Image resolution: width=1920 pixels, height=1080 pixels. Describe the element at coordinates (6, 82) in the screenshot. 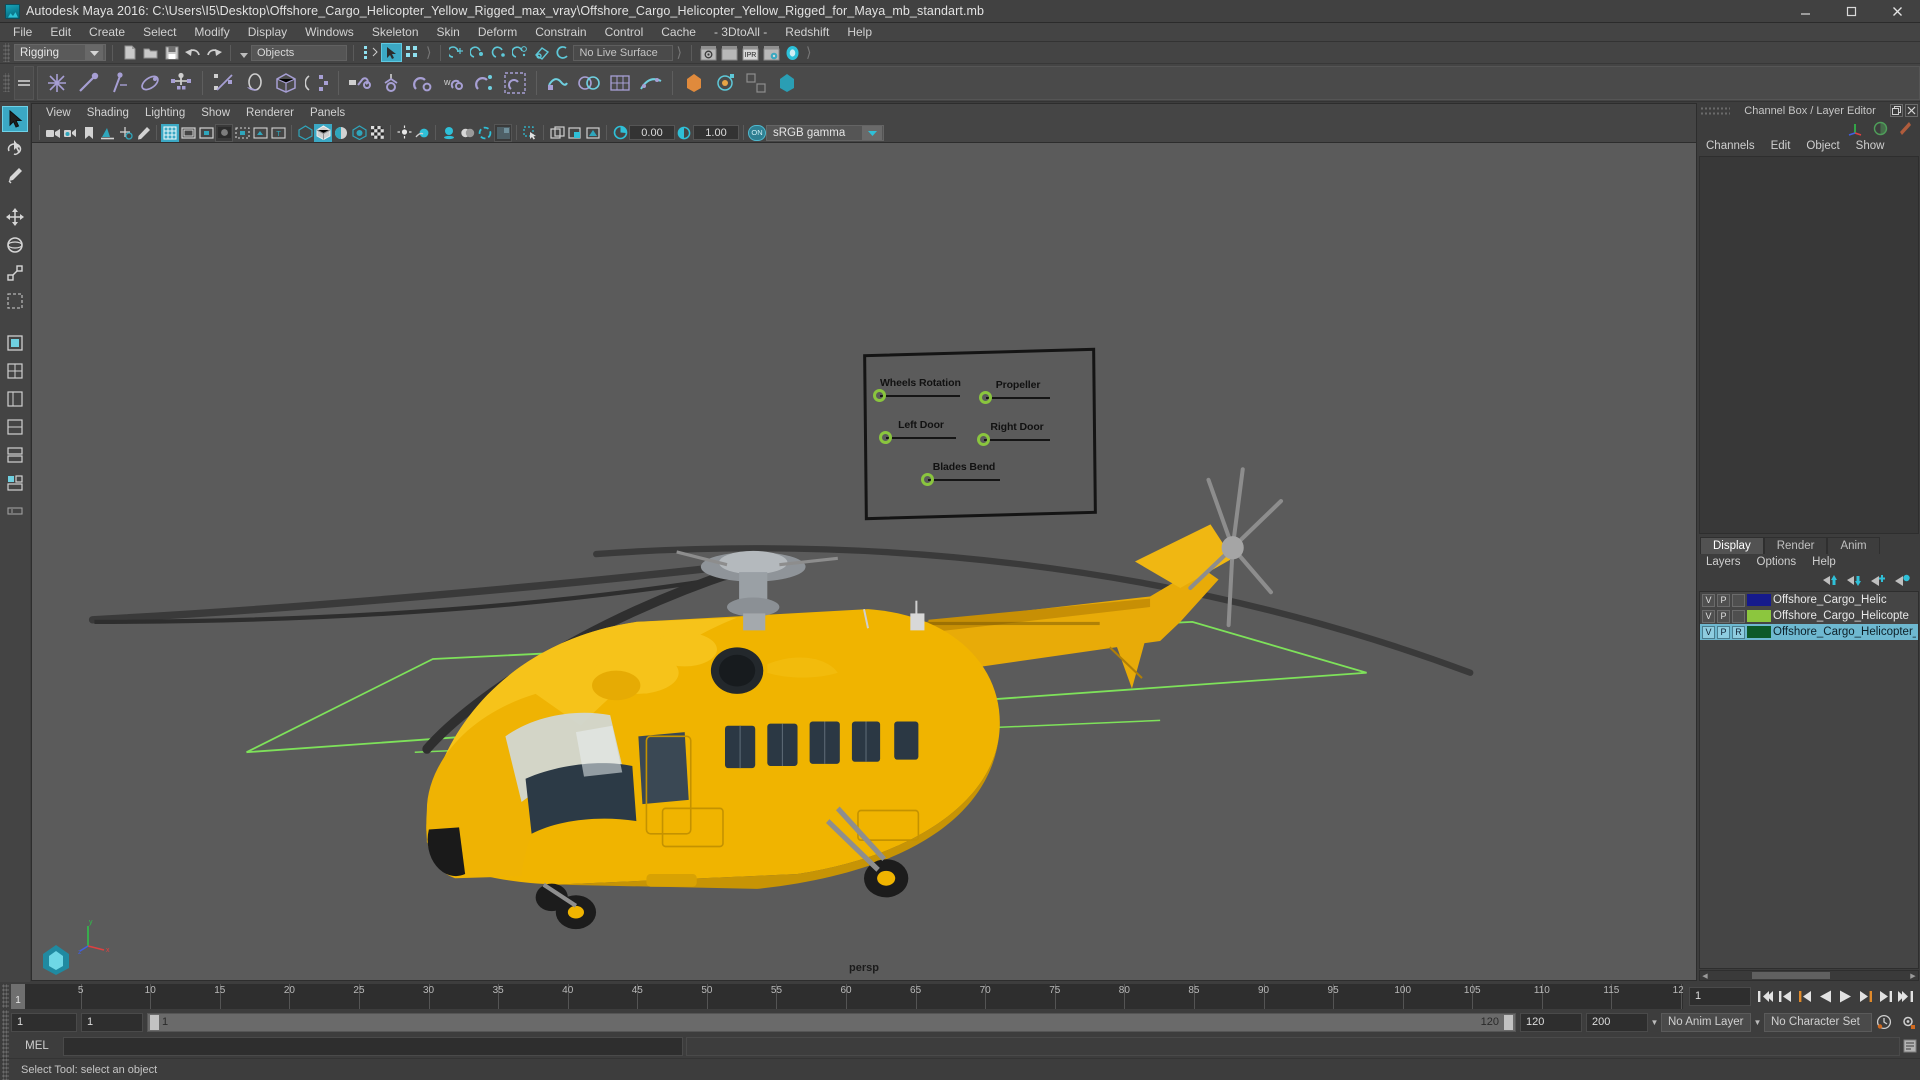

I see `shelf-grip` at that location.